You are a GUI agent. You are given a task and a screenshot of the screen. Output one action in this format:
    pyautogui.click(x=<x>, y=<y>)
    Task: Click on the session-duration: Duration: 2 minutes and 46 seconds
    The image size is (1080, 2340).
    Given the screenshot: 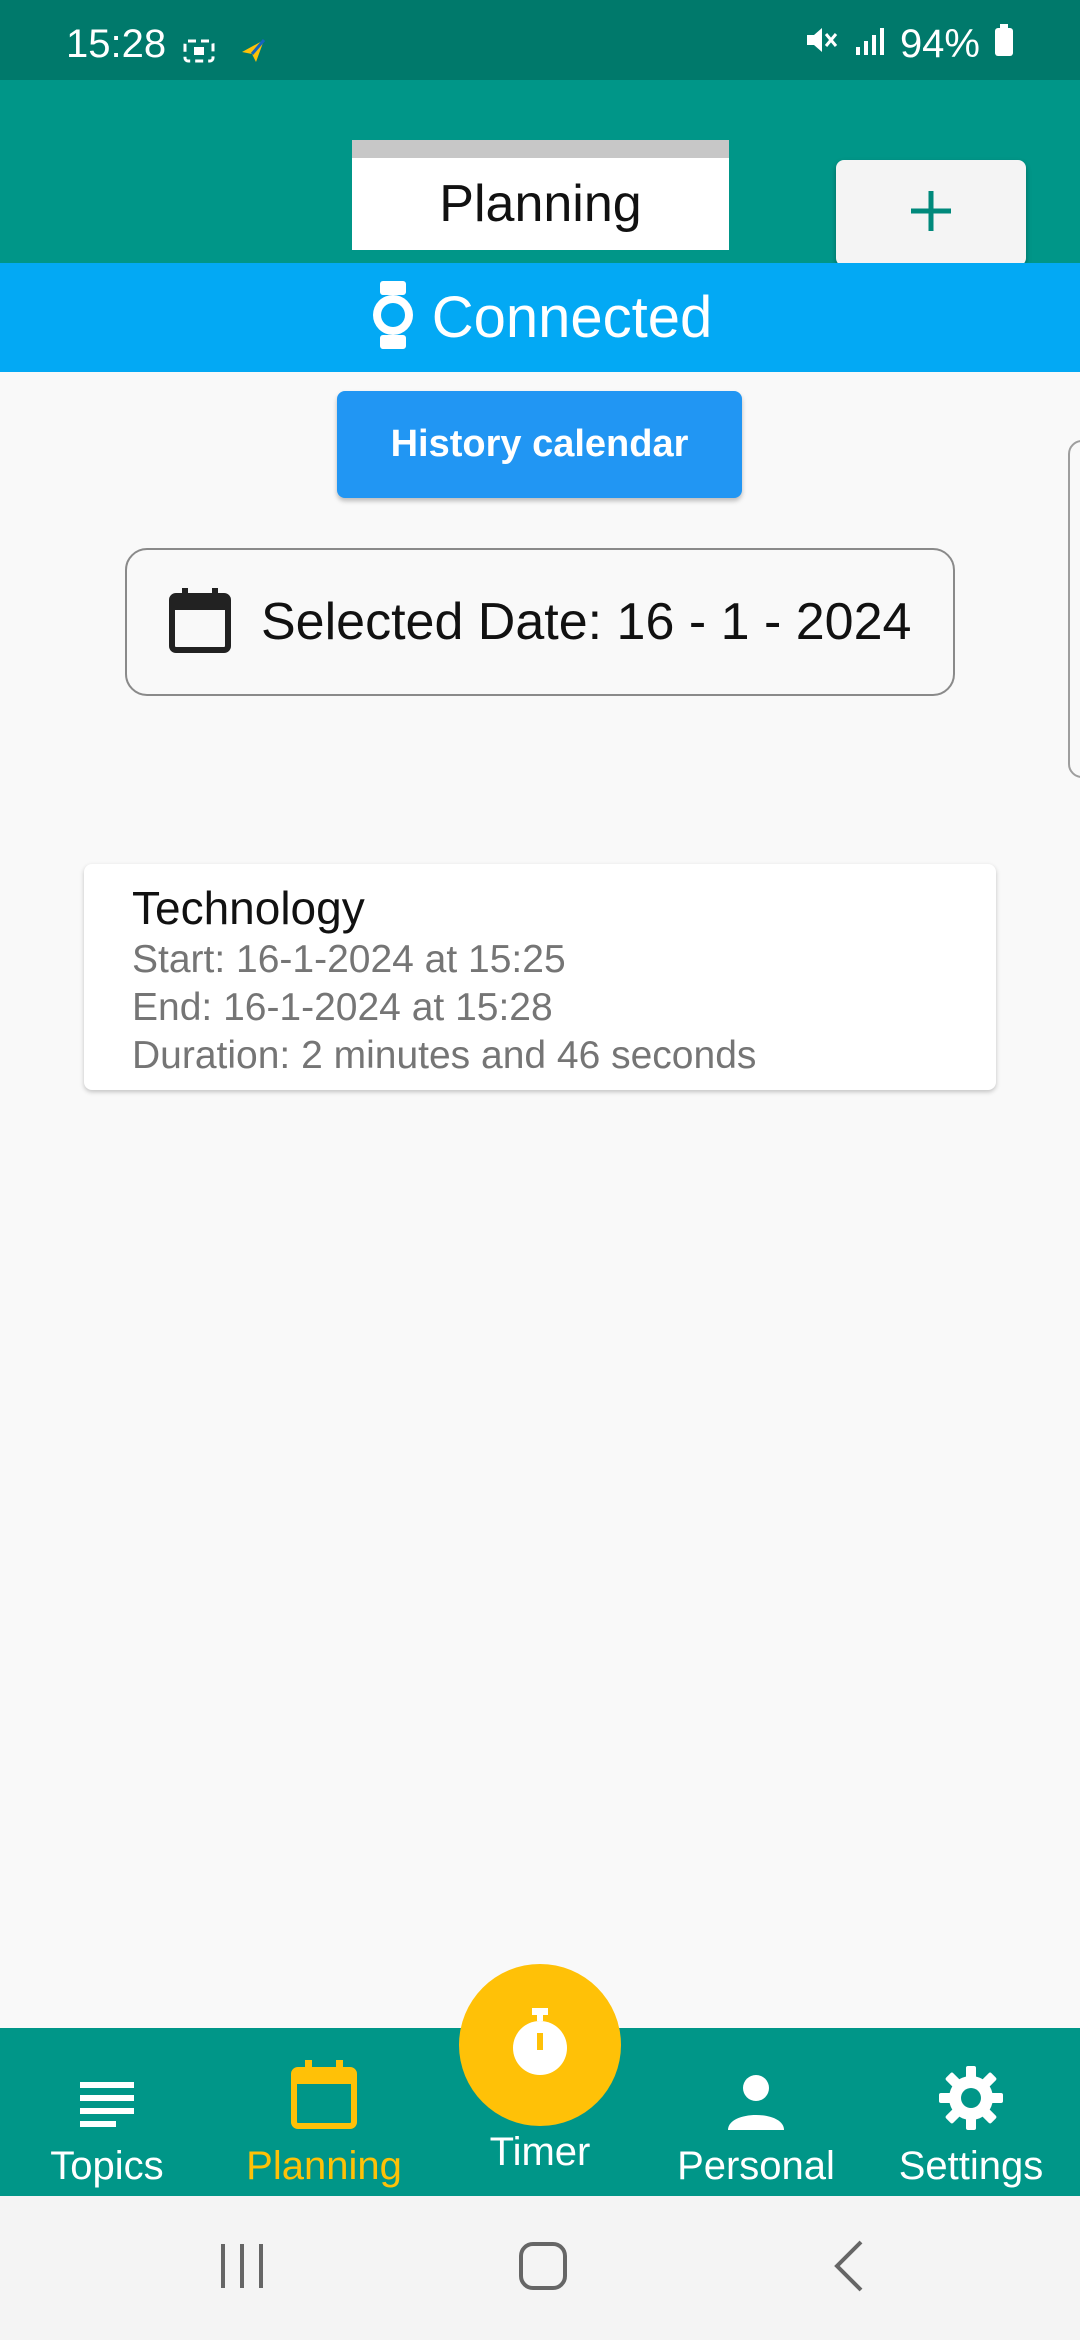 What is the action you would take?
    pyautogui.click(x=444, y=1055)
    